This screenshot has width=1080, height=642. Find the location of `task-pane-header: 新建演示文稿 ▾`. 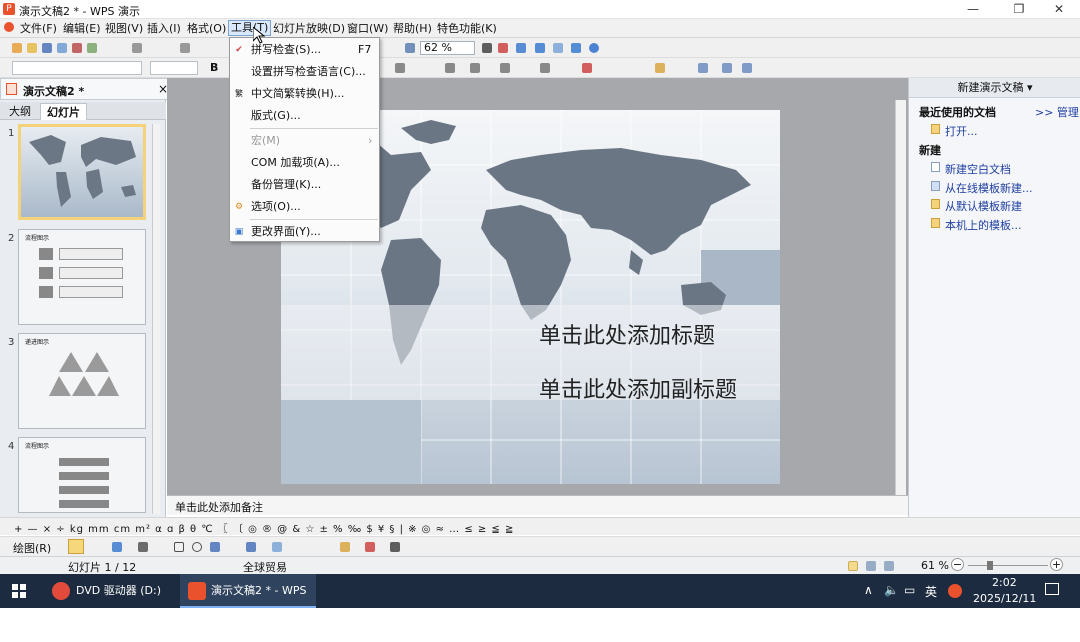

task-pane-header: 新建演示文稿 ▾ is located at coordinates (994, 88).